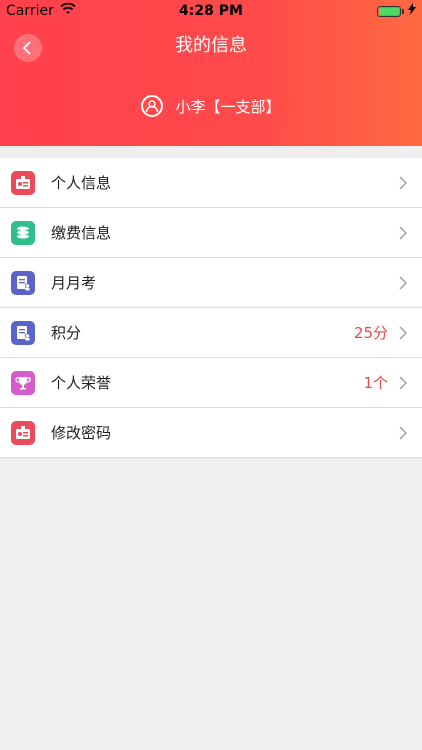 The image size is (422, 750). What do you see at coordinates (228, 106) in the screenshot?
I see `user-name: 小李【一支部】` at bounding box center [228, 106].